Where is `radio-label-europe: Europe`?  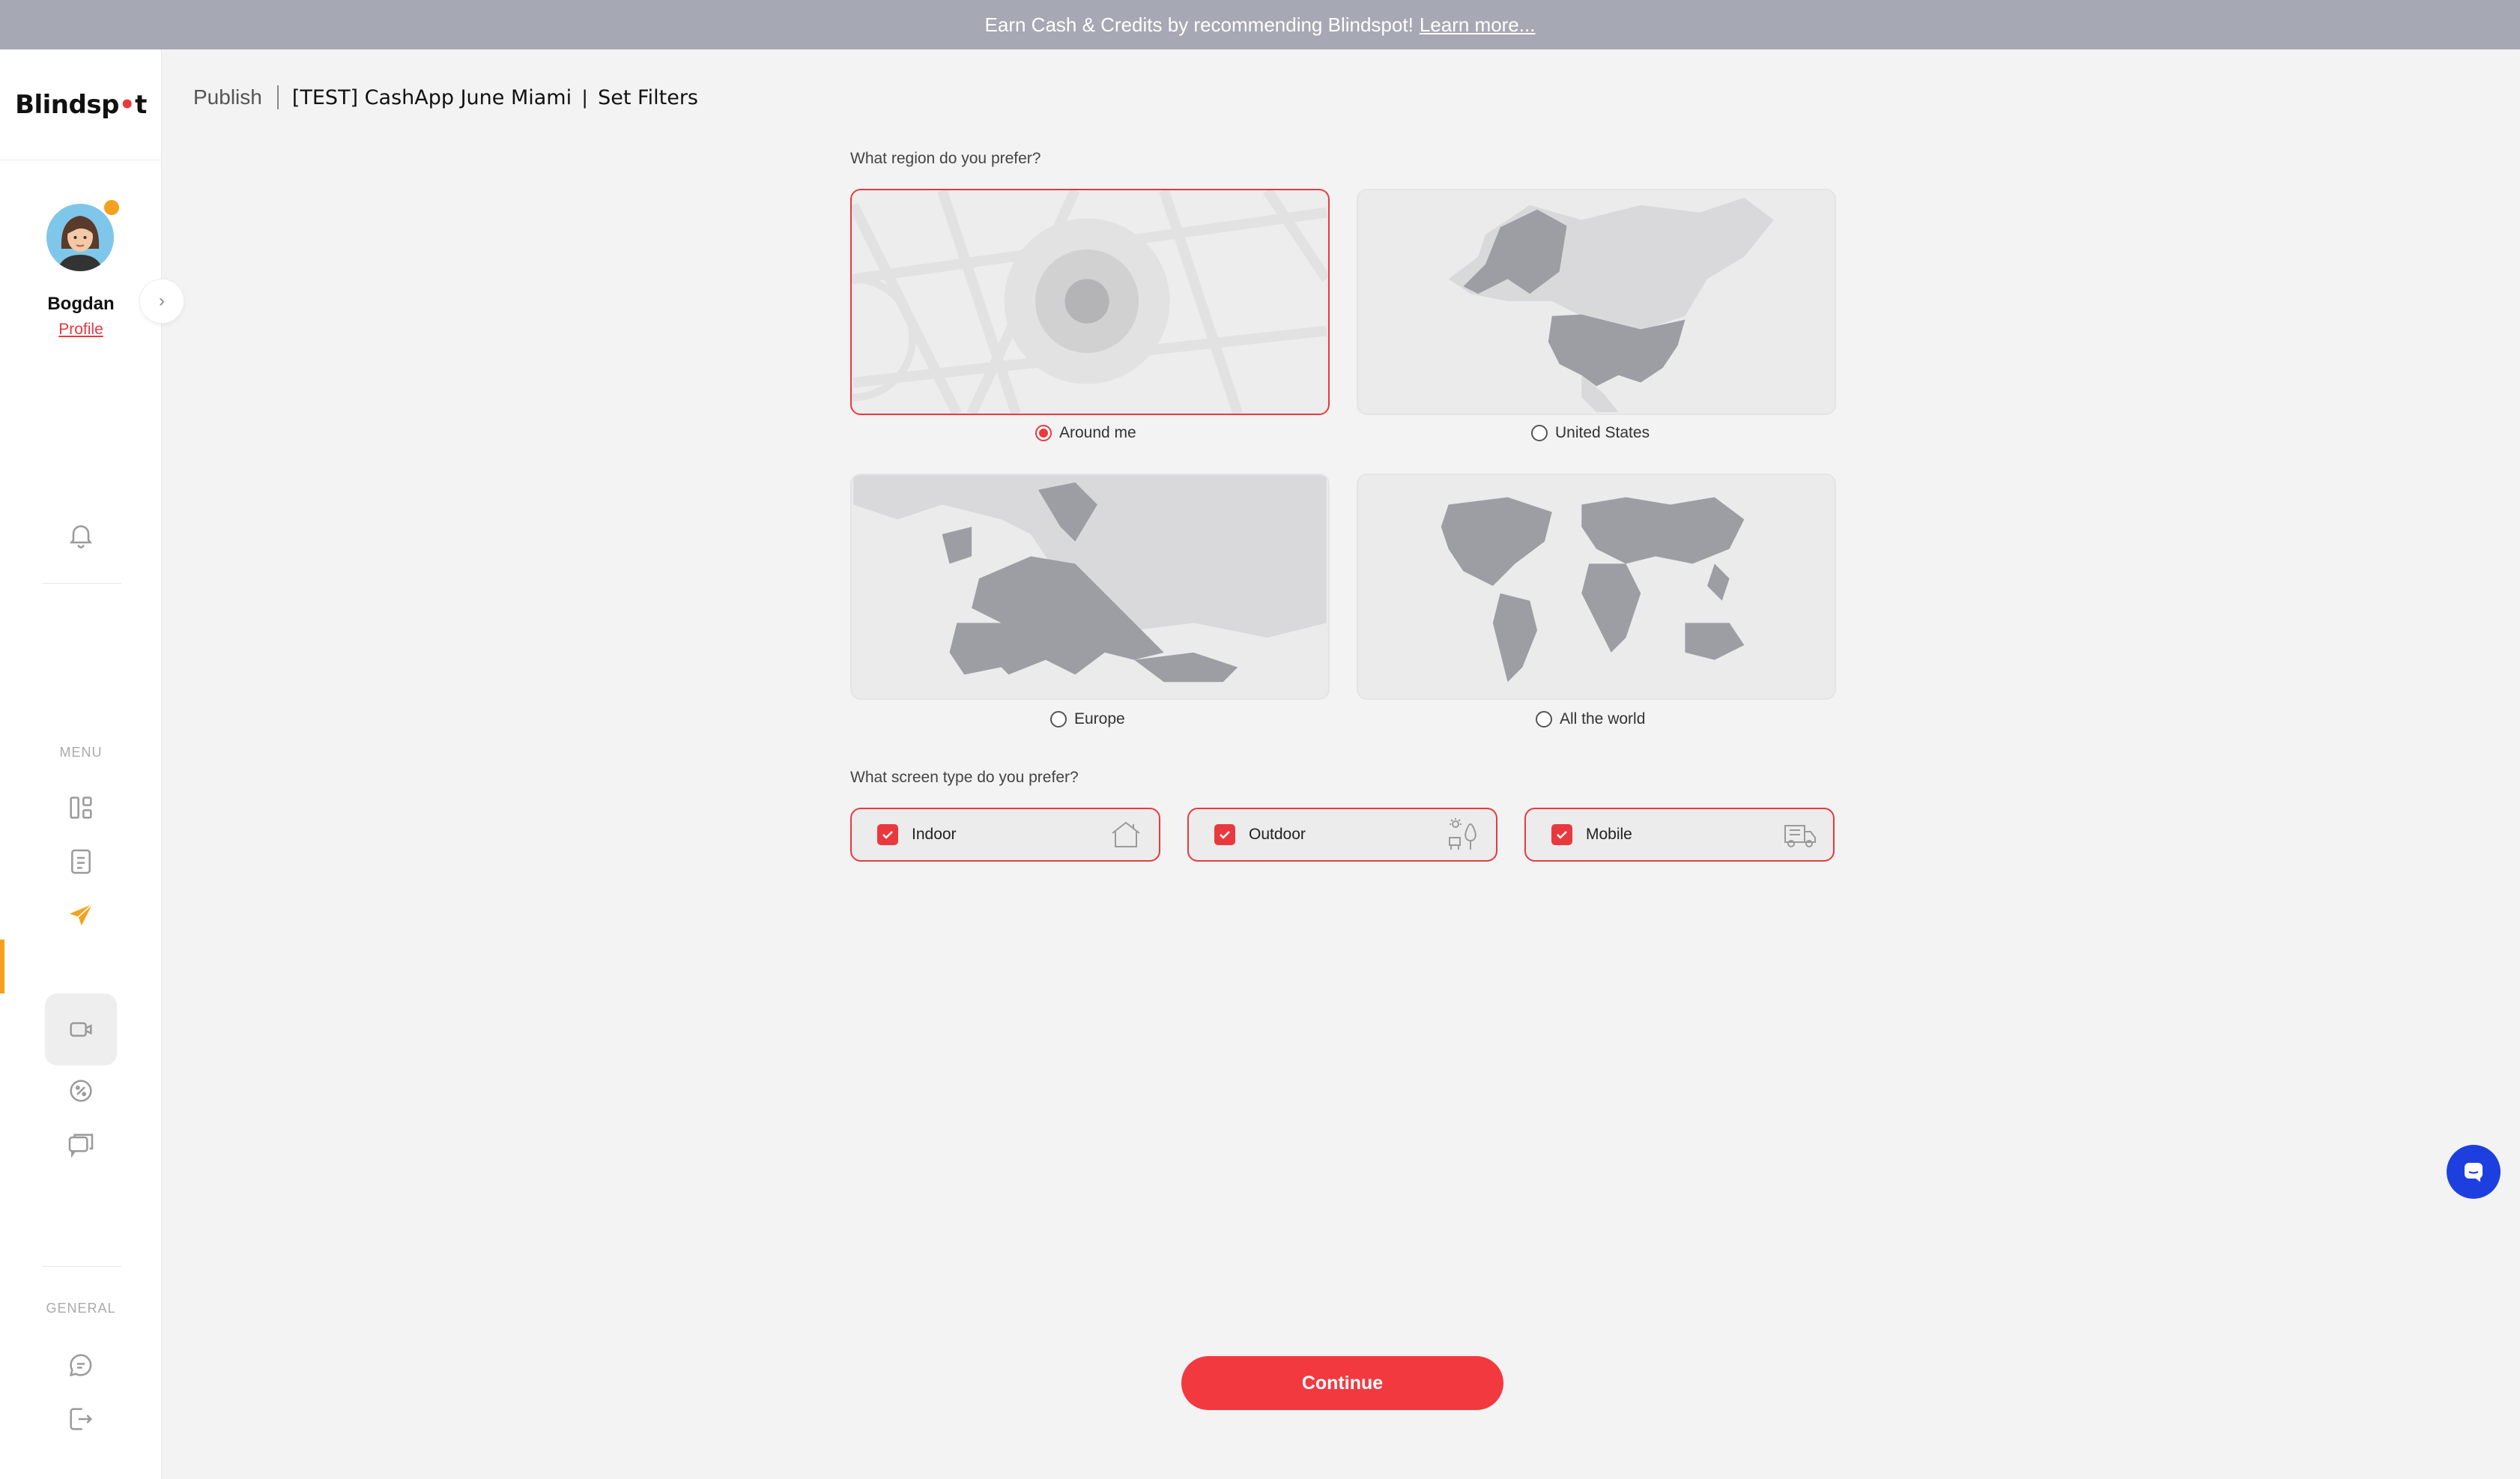
radio-label-europe: Europe is located at coordinates (1099, 719).